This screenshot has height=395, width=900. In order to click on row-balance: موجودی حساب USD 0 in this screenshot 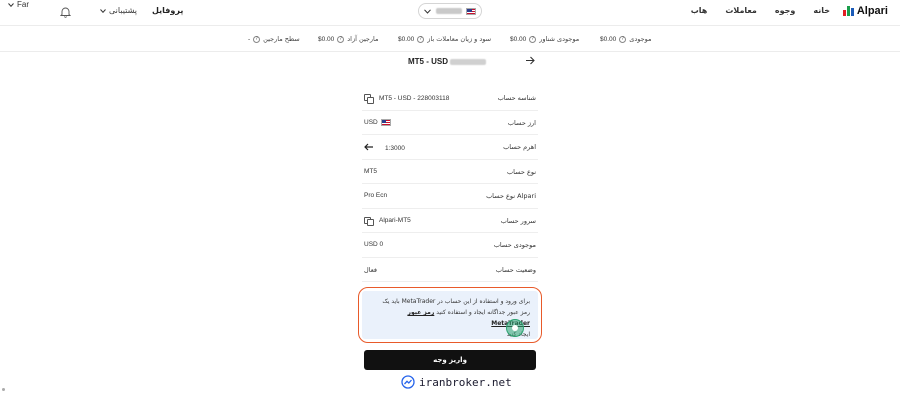, I will do `click(450, 245)`.